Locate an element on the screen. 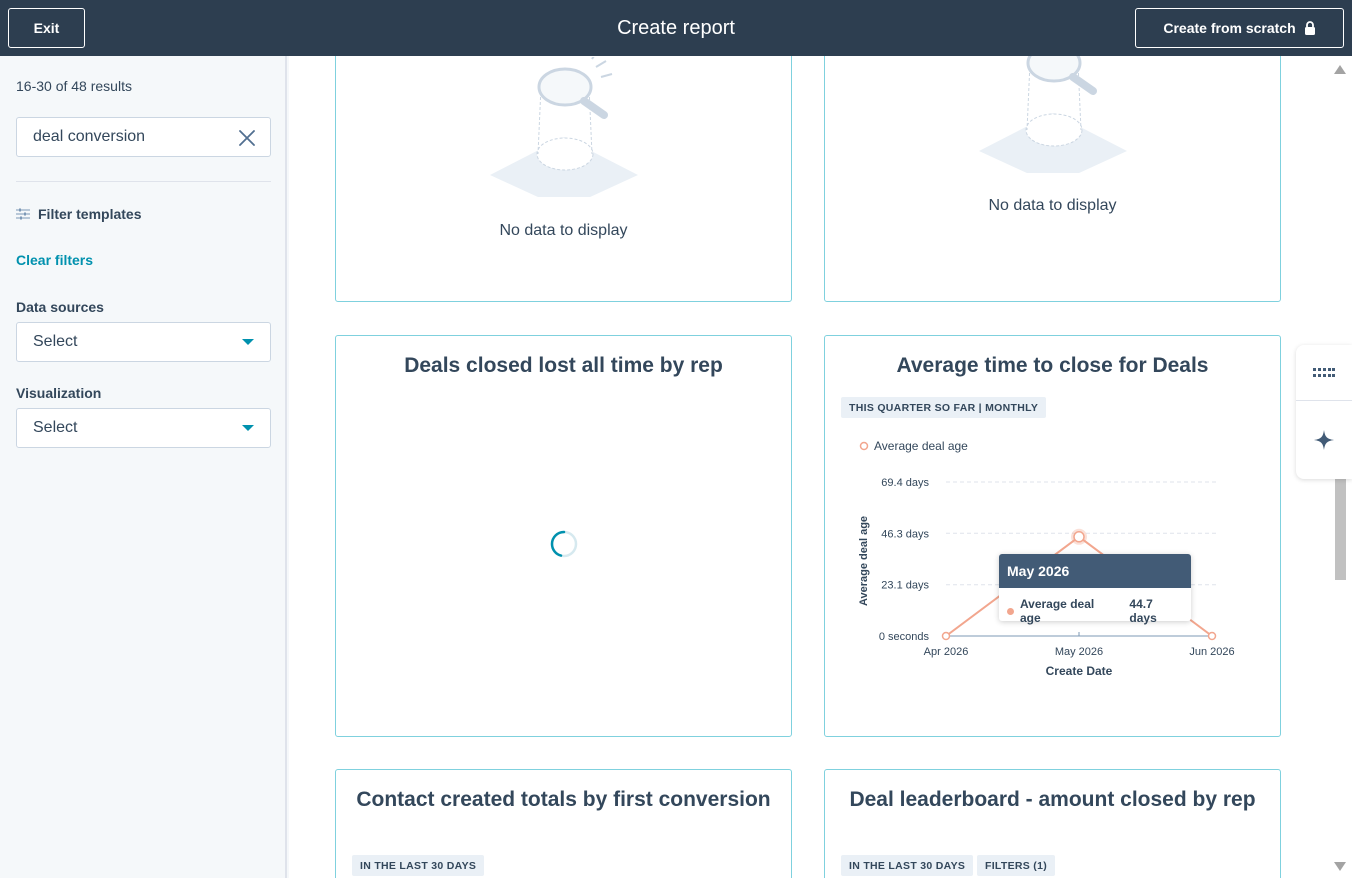 The width and height of the screenshot is (1352, 878). scroll-down-icon is located at coordinates (1340, 866).